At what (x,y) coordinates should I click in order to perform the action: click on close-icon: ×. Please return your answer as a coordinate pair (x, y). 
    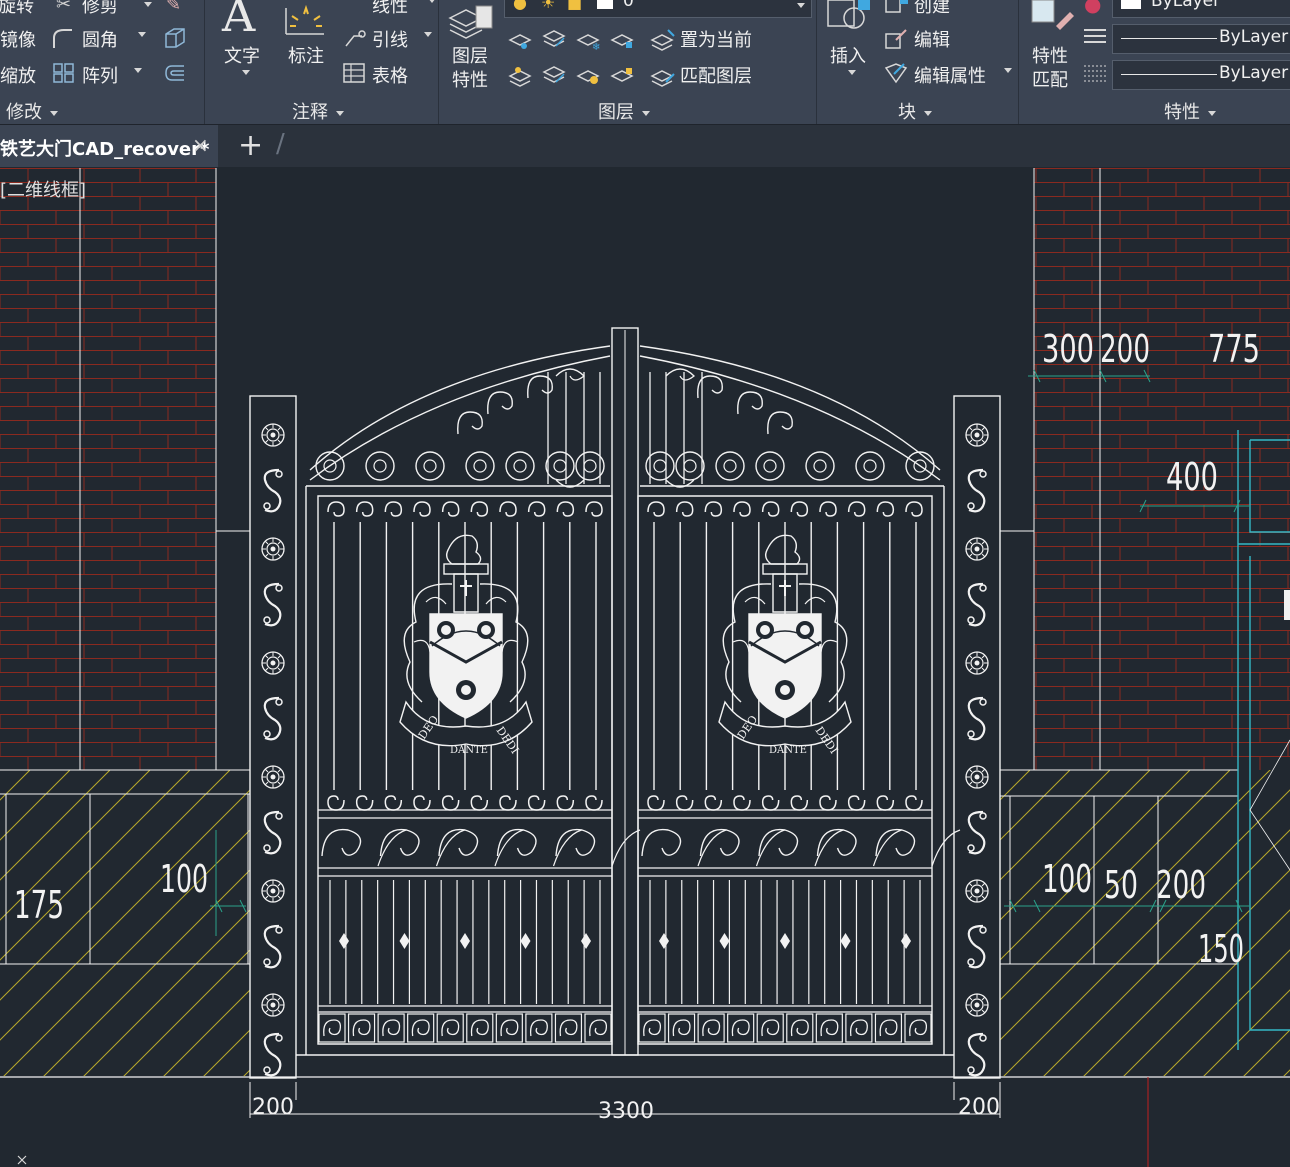
    Looking at the image, I should click on (200, 145).